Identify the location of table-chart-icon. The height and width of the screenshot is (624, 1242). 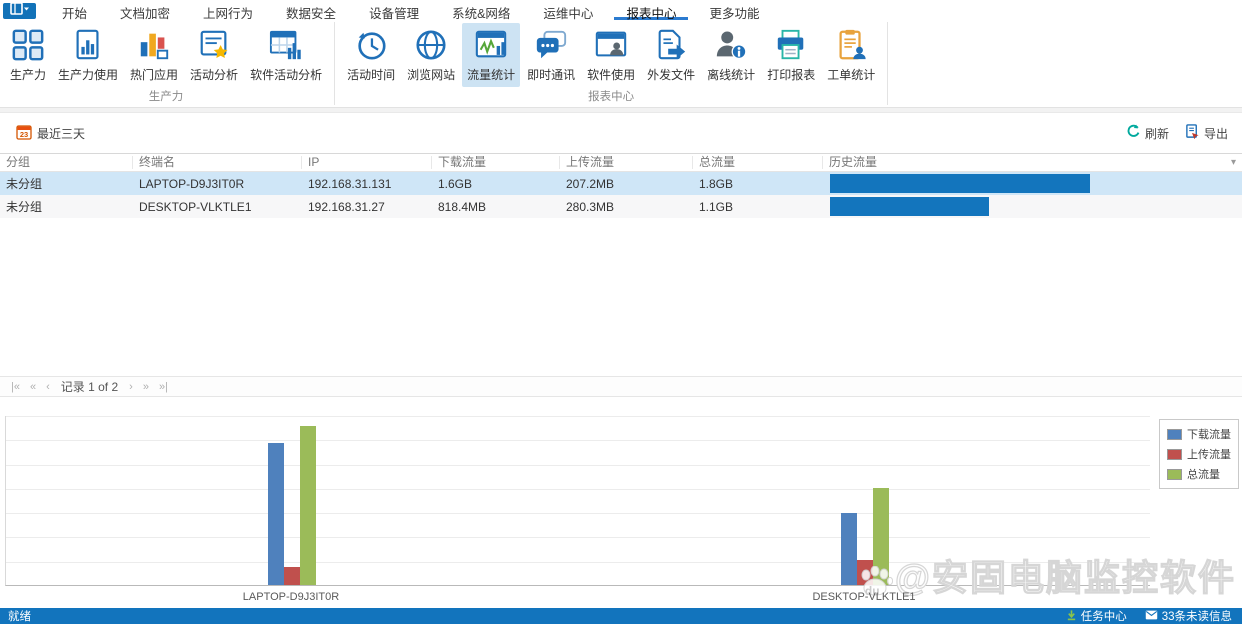
(286, 44).